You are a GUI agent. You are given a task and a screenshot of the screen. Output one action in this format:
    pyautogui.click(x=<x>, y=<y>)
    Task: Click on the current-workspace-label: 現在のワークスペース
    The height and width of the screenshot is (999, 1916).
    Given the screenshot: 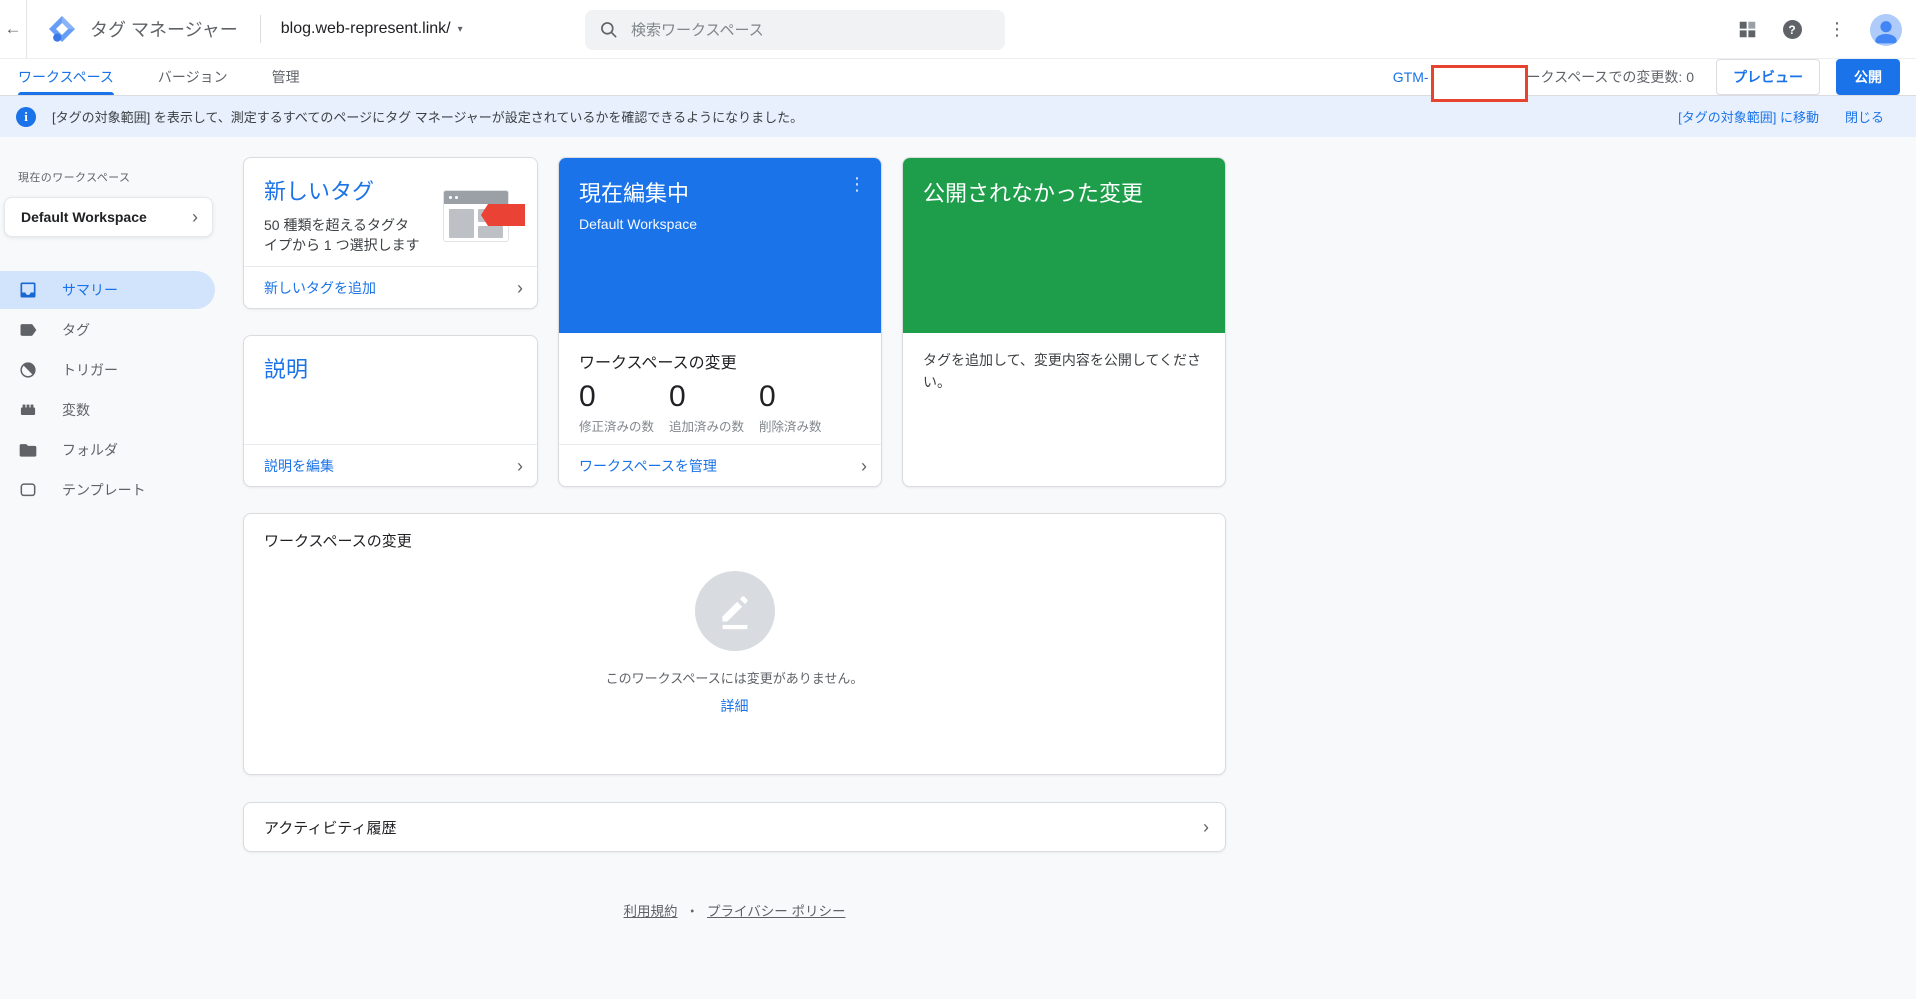 What is the action you would take?
    pyautogui.click(x=74, y=178)
    